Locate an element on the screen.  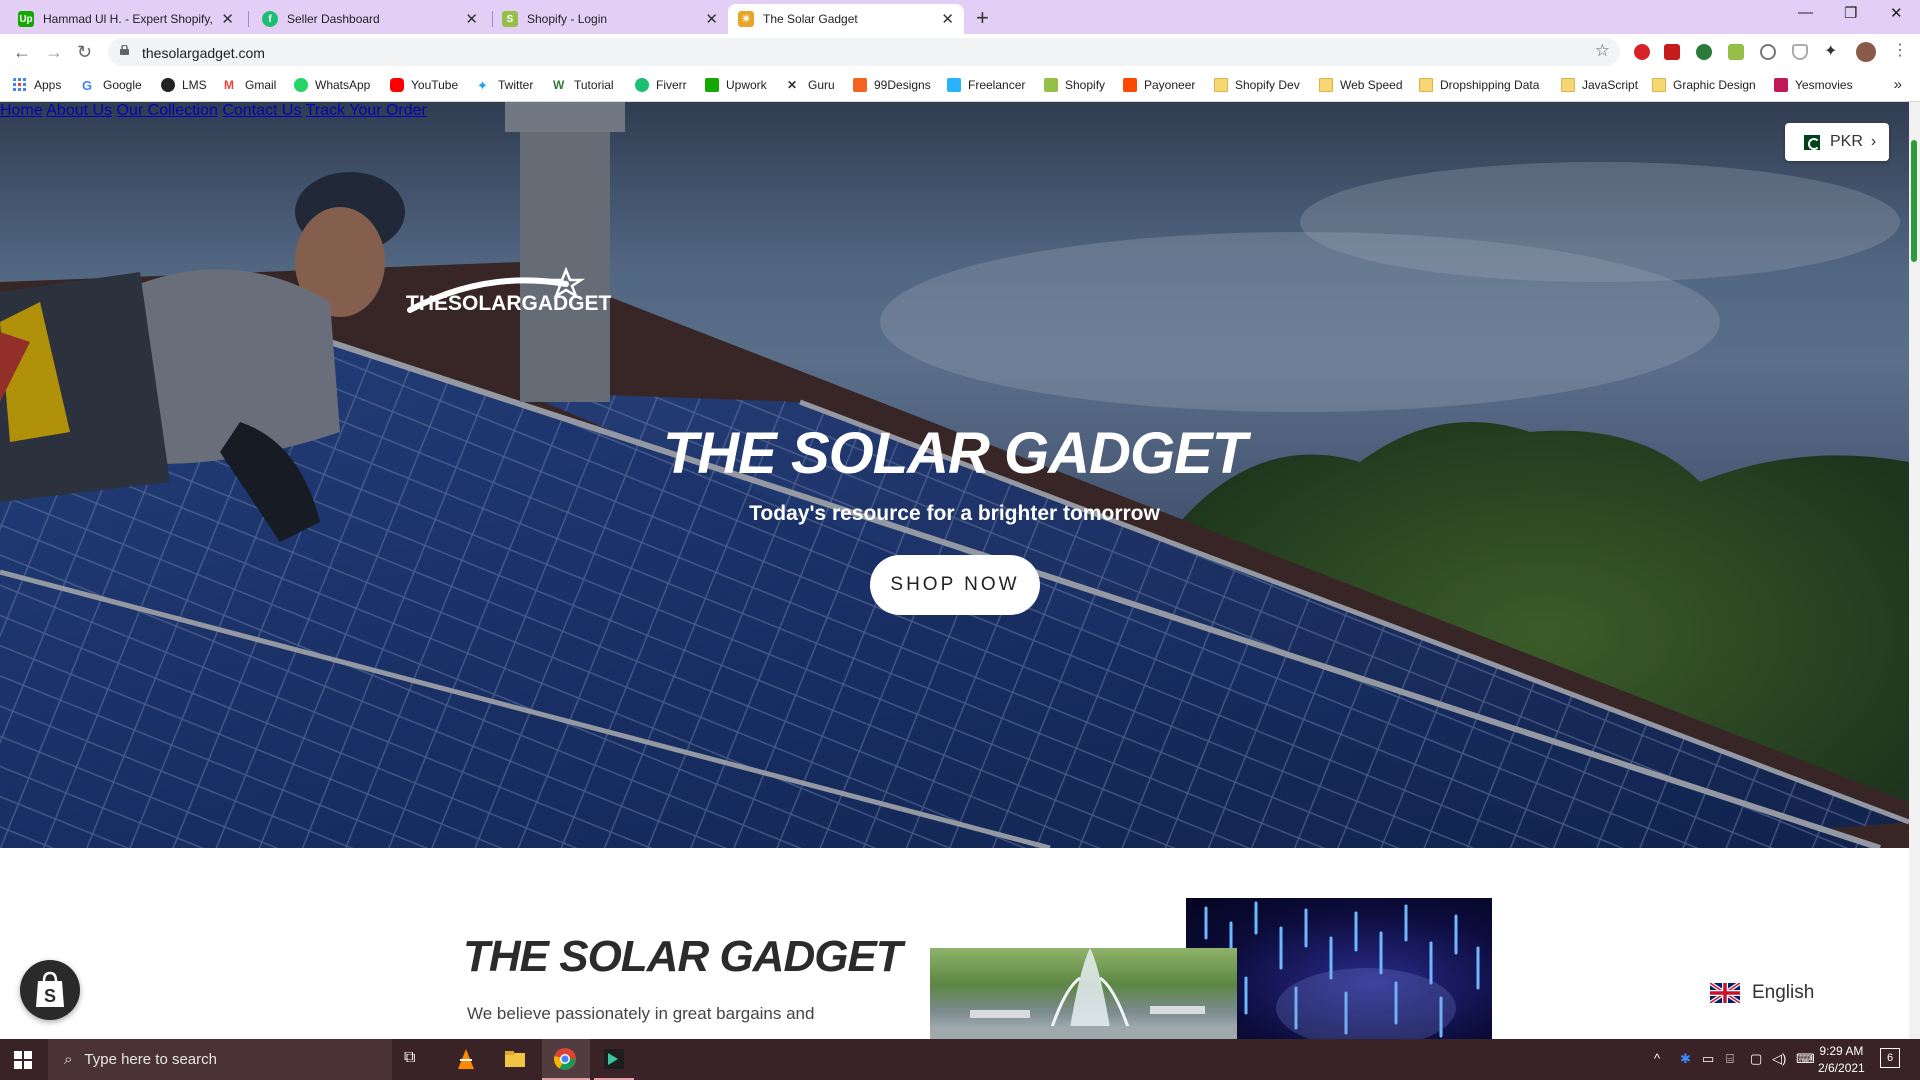
bookmark-apps: Apps is located at coordinates (37, 85).